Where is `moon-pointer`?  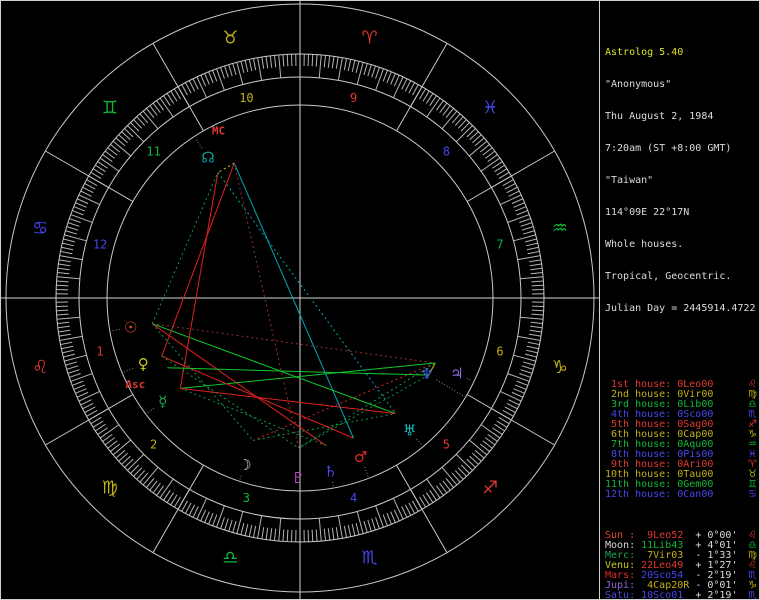 moon-pointer is located at coordinates (240, 477).